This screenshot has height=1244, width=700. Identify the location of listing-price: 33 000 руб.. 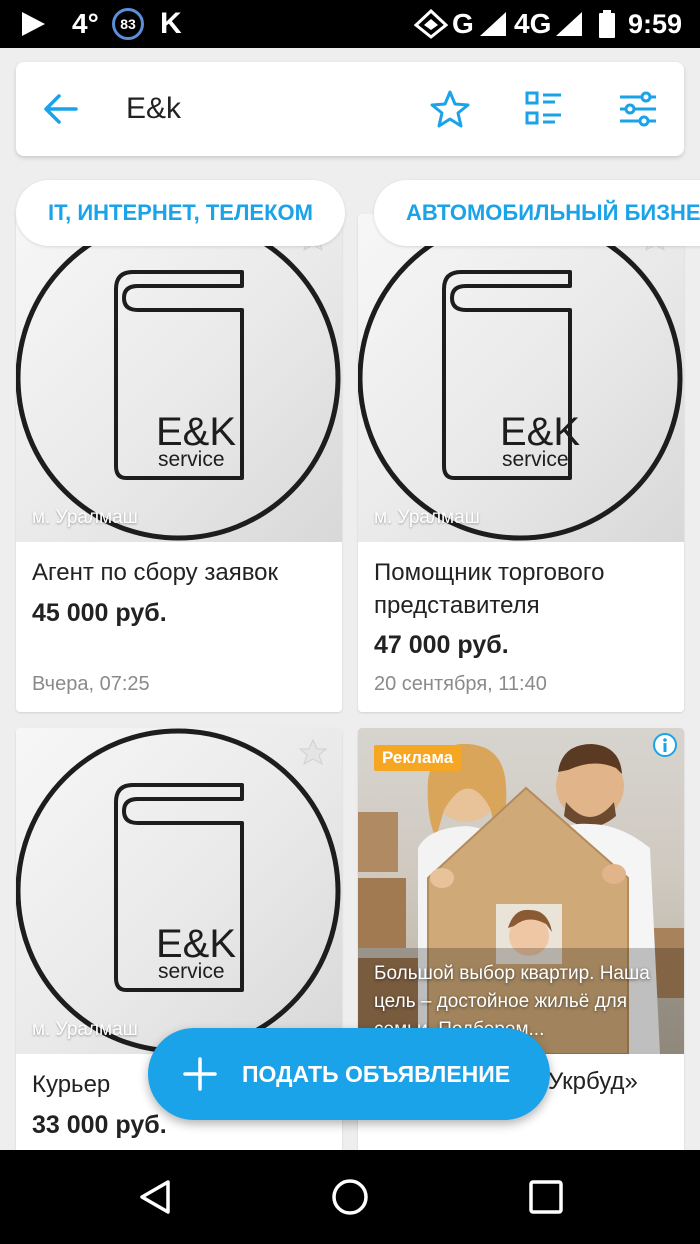
(99, 1125).